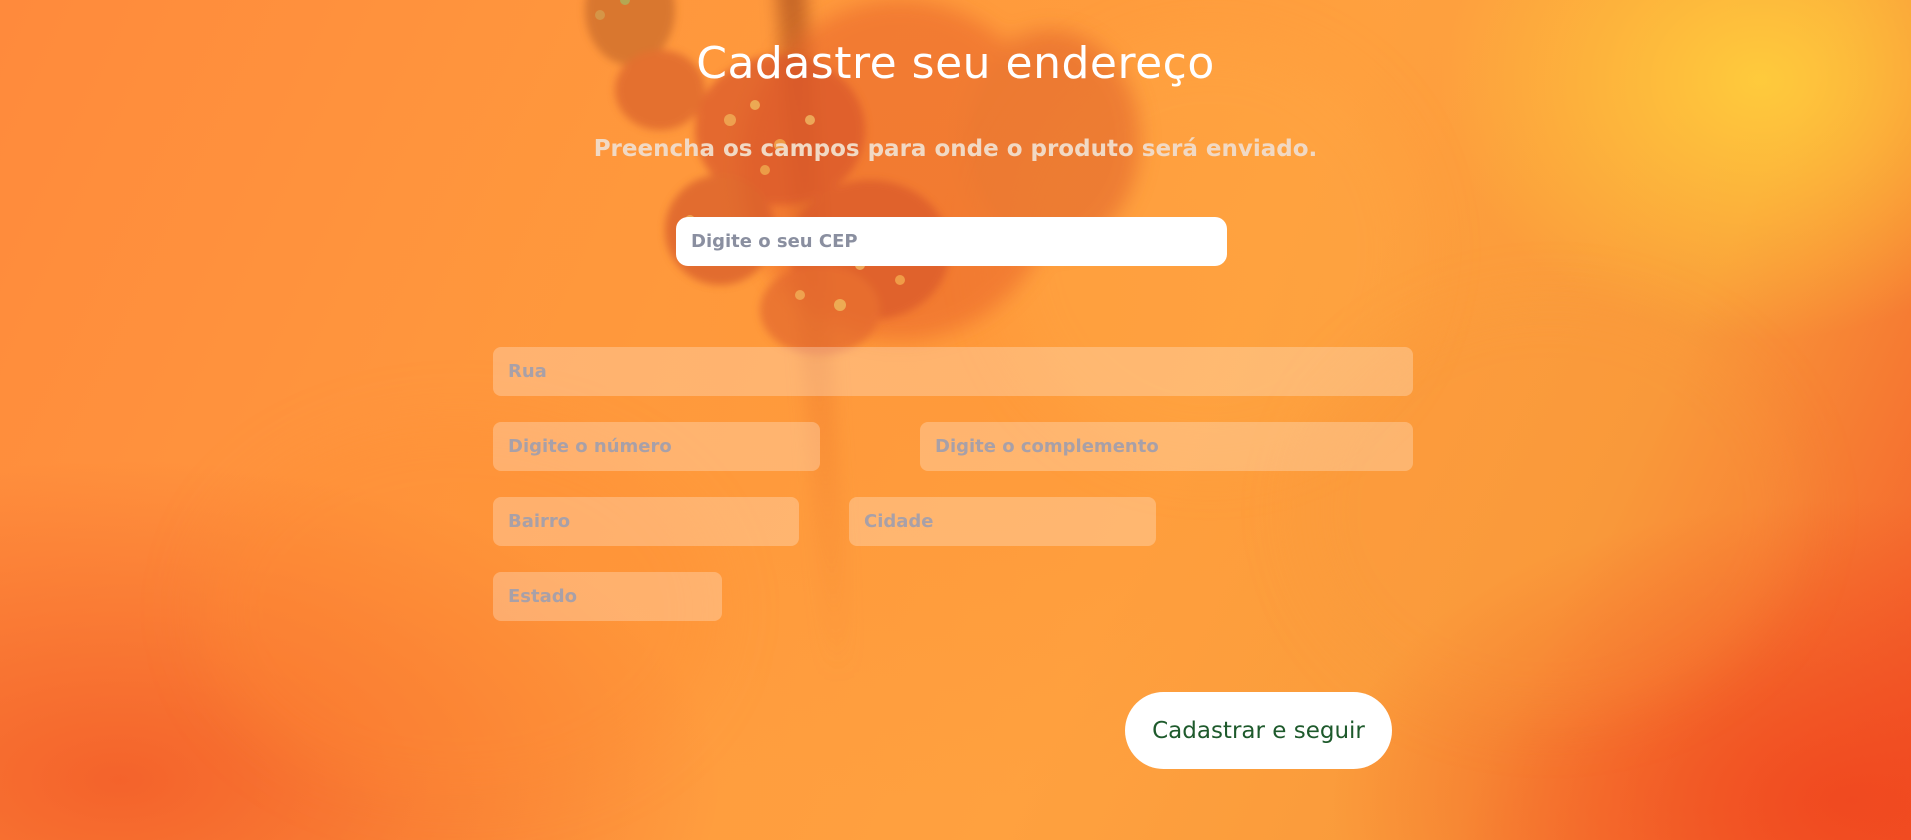 This screenshot has height=840, width=1911. I want to click on page-title: Cadastre seu endereço, so click(955, 63).